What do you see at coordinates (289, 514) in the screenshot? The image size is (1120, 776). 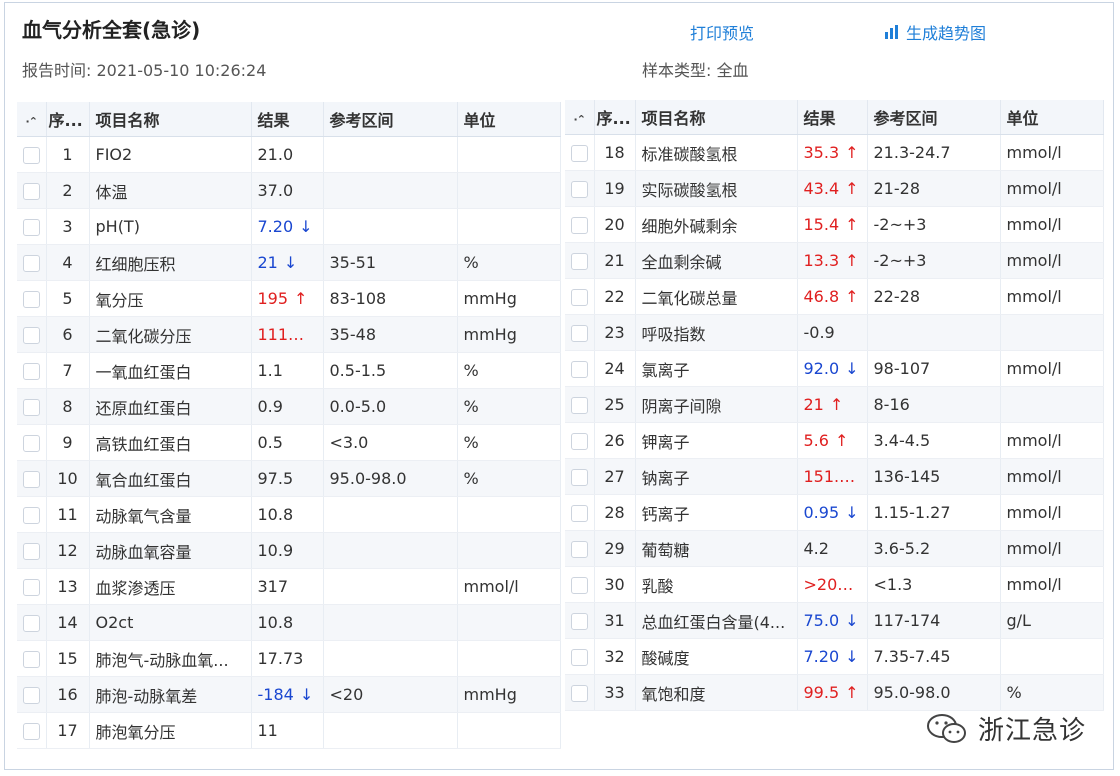 I see `table-row: 11 动脉氧气含量 10.8` at bounding box center [289, 514].